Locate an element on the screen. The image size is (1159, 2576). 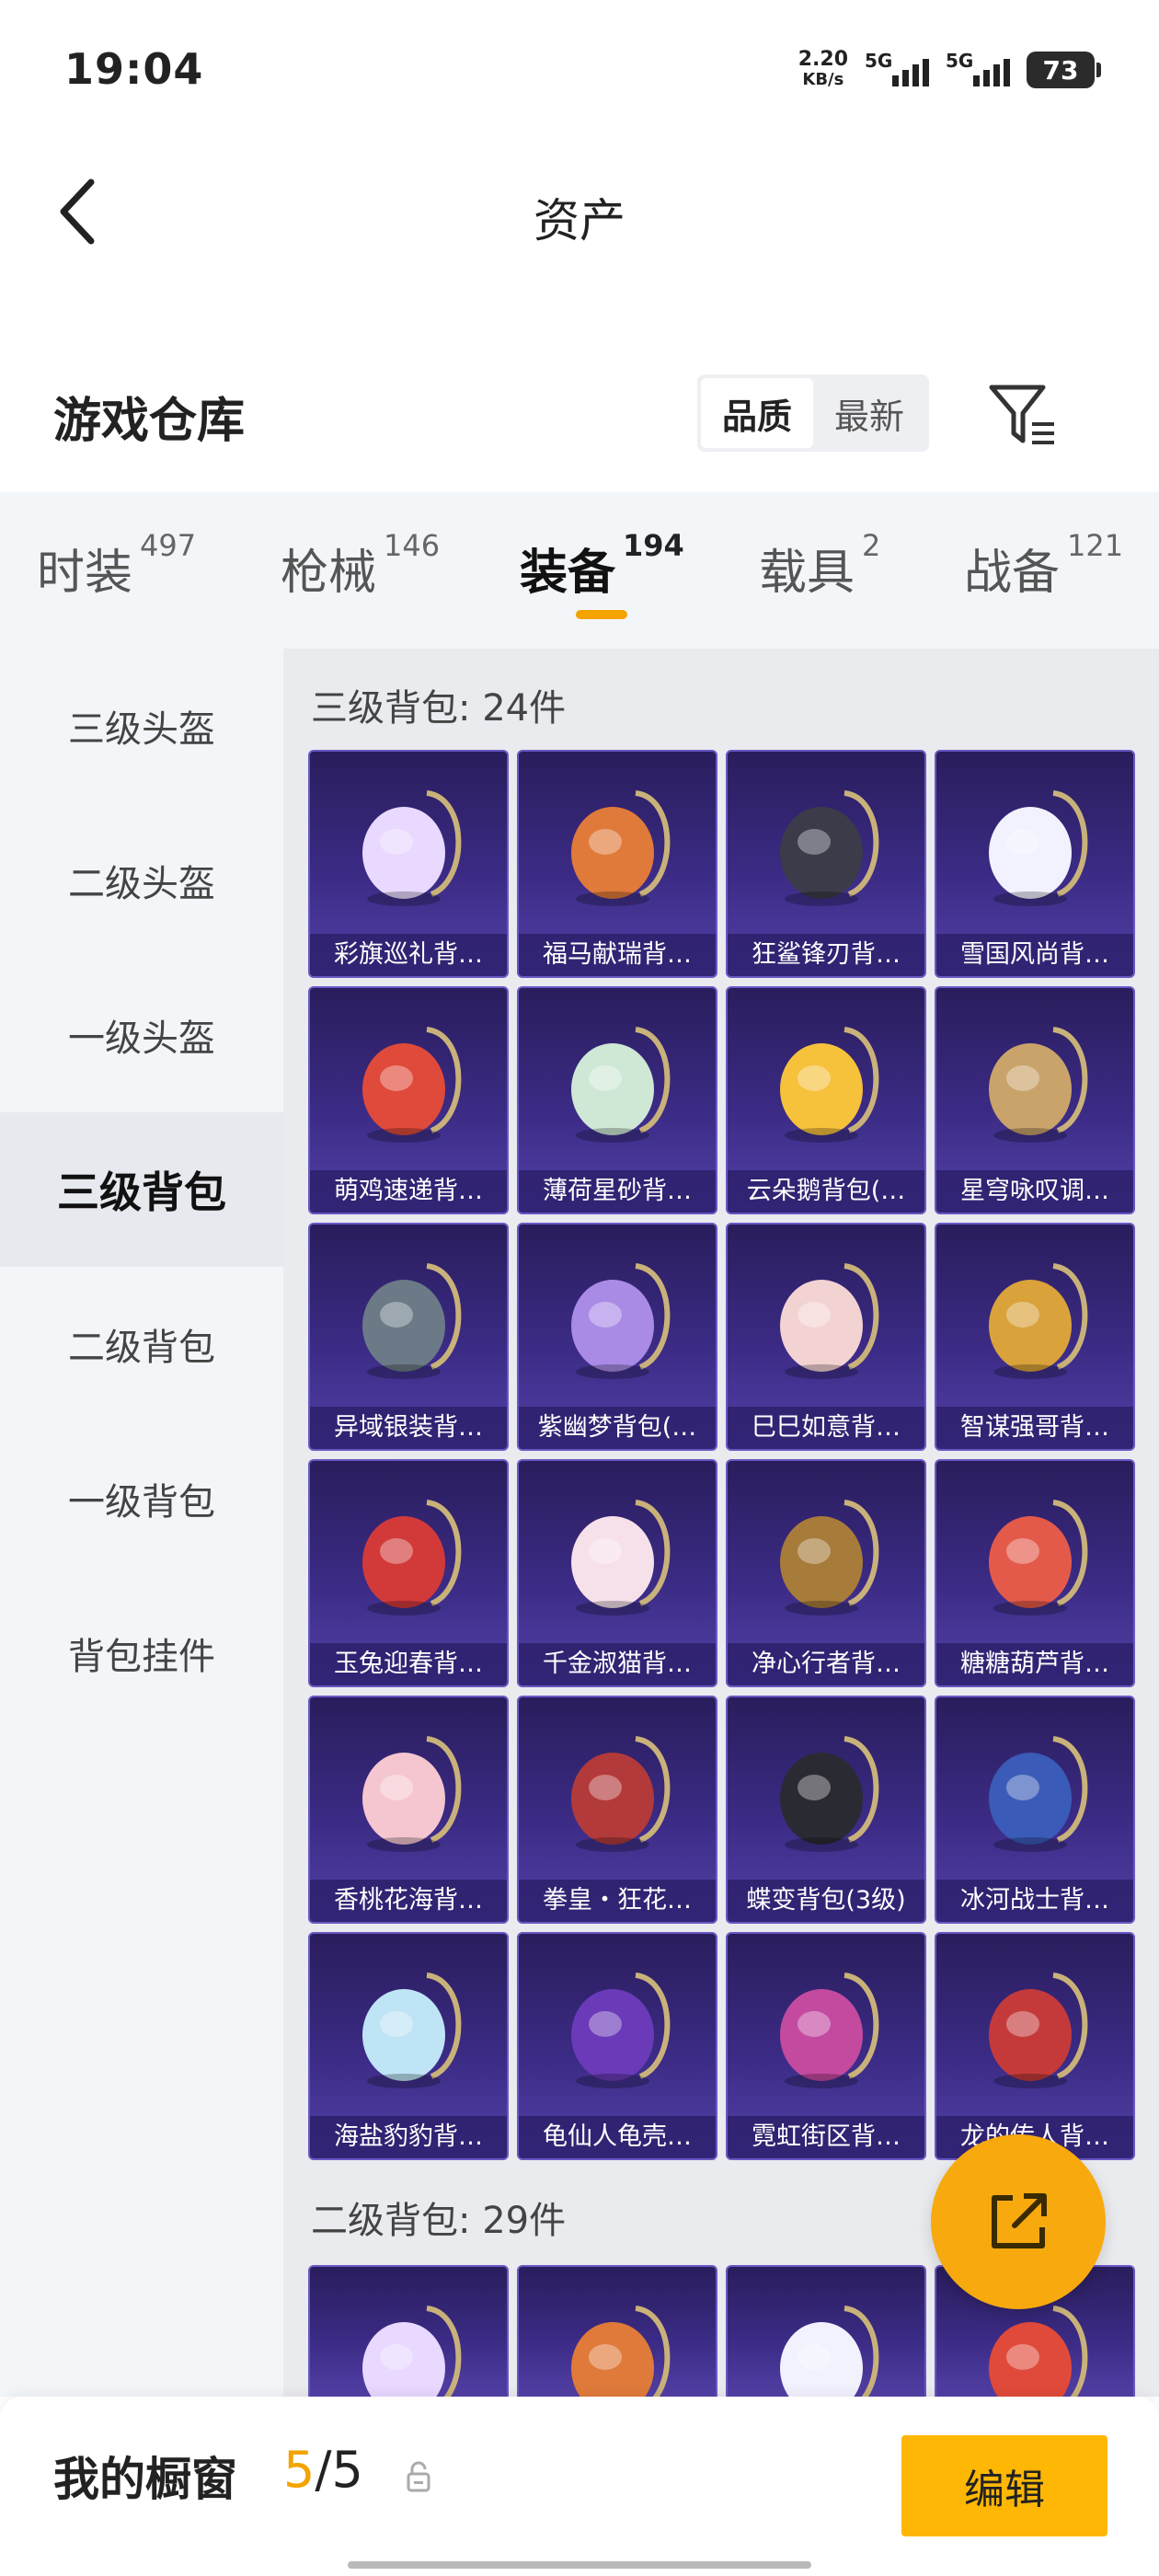
sort-toggle: 品质 最新 is located at coordinates (813, 413).